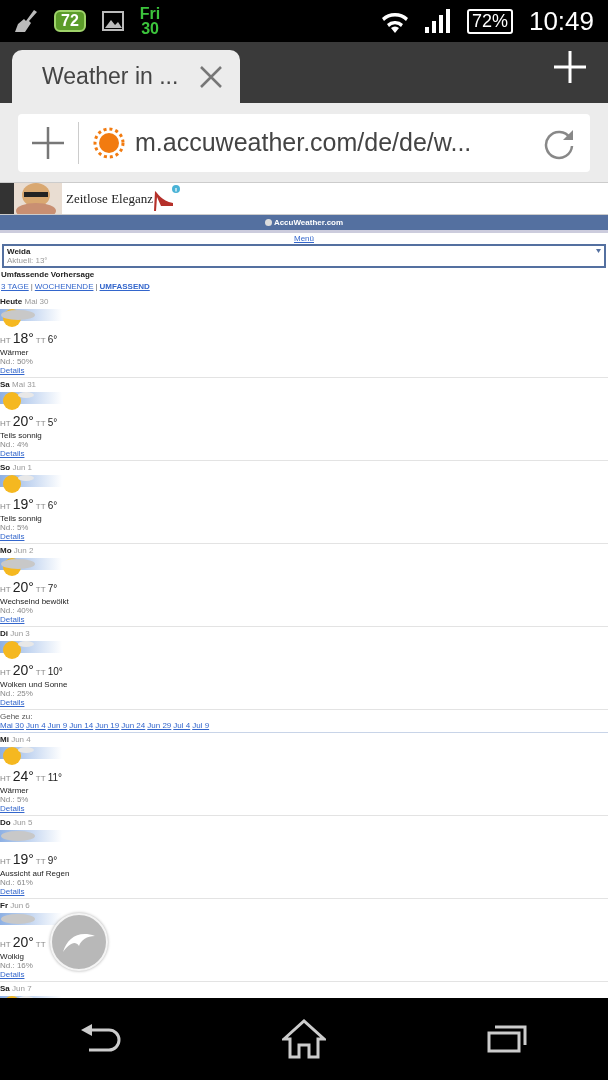 The image size is (608, 1080). I want to click on ad-text: Zeitlose Eleganz, so click(109, 198).